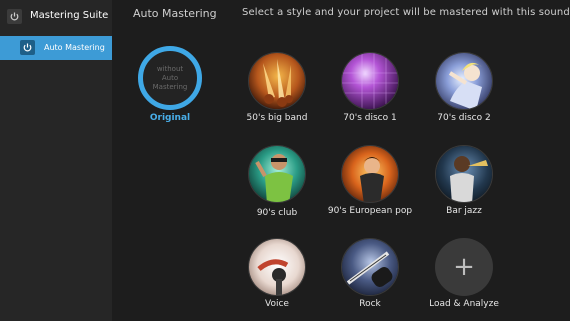 This screenshot has width=570, height=321. I want to click on app-header: Mastering Suite, so click(56, 16).